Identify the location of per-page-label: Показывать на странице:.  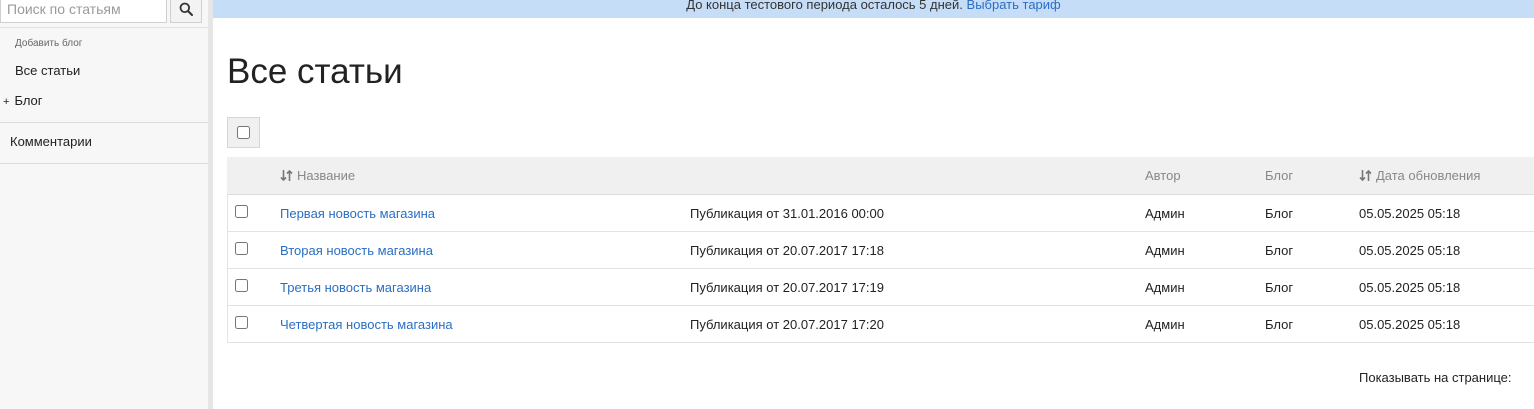
(1435, 377).